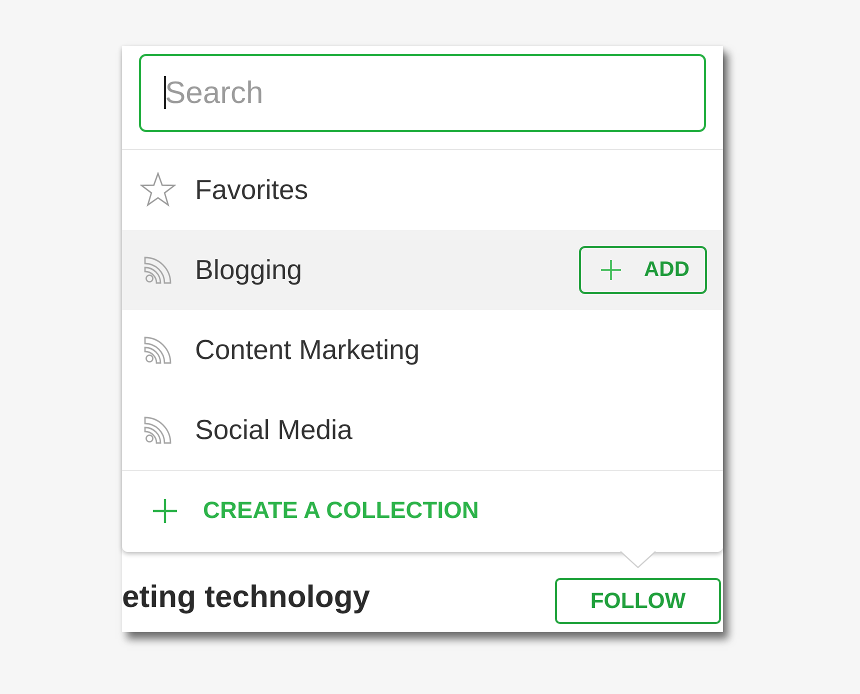 The width and height of the screenshot is (860, 694). I want to click on collection-item: Favorites, so click(422, 190).